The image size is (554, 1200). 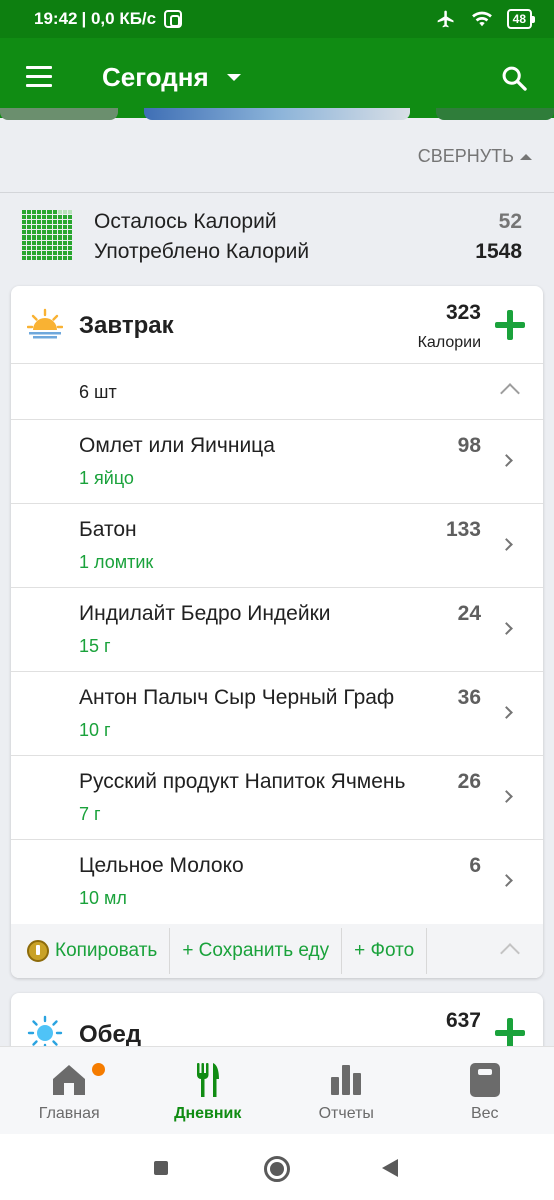 What do you see at coordinates (390, 1168) in the screenshot?
I see `back-icon` at bounding box center [390, 1168].